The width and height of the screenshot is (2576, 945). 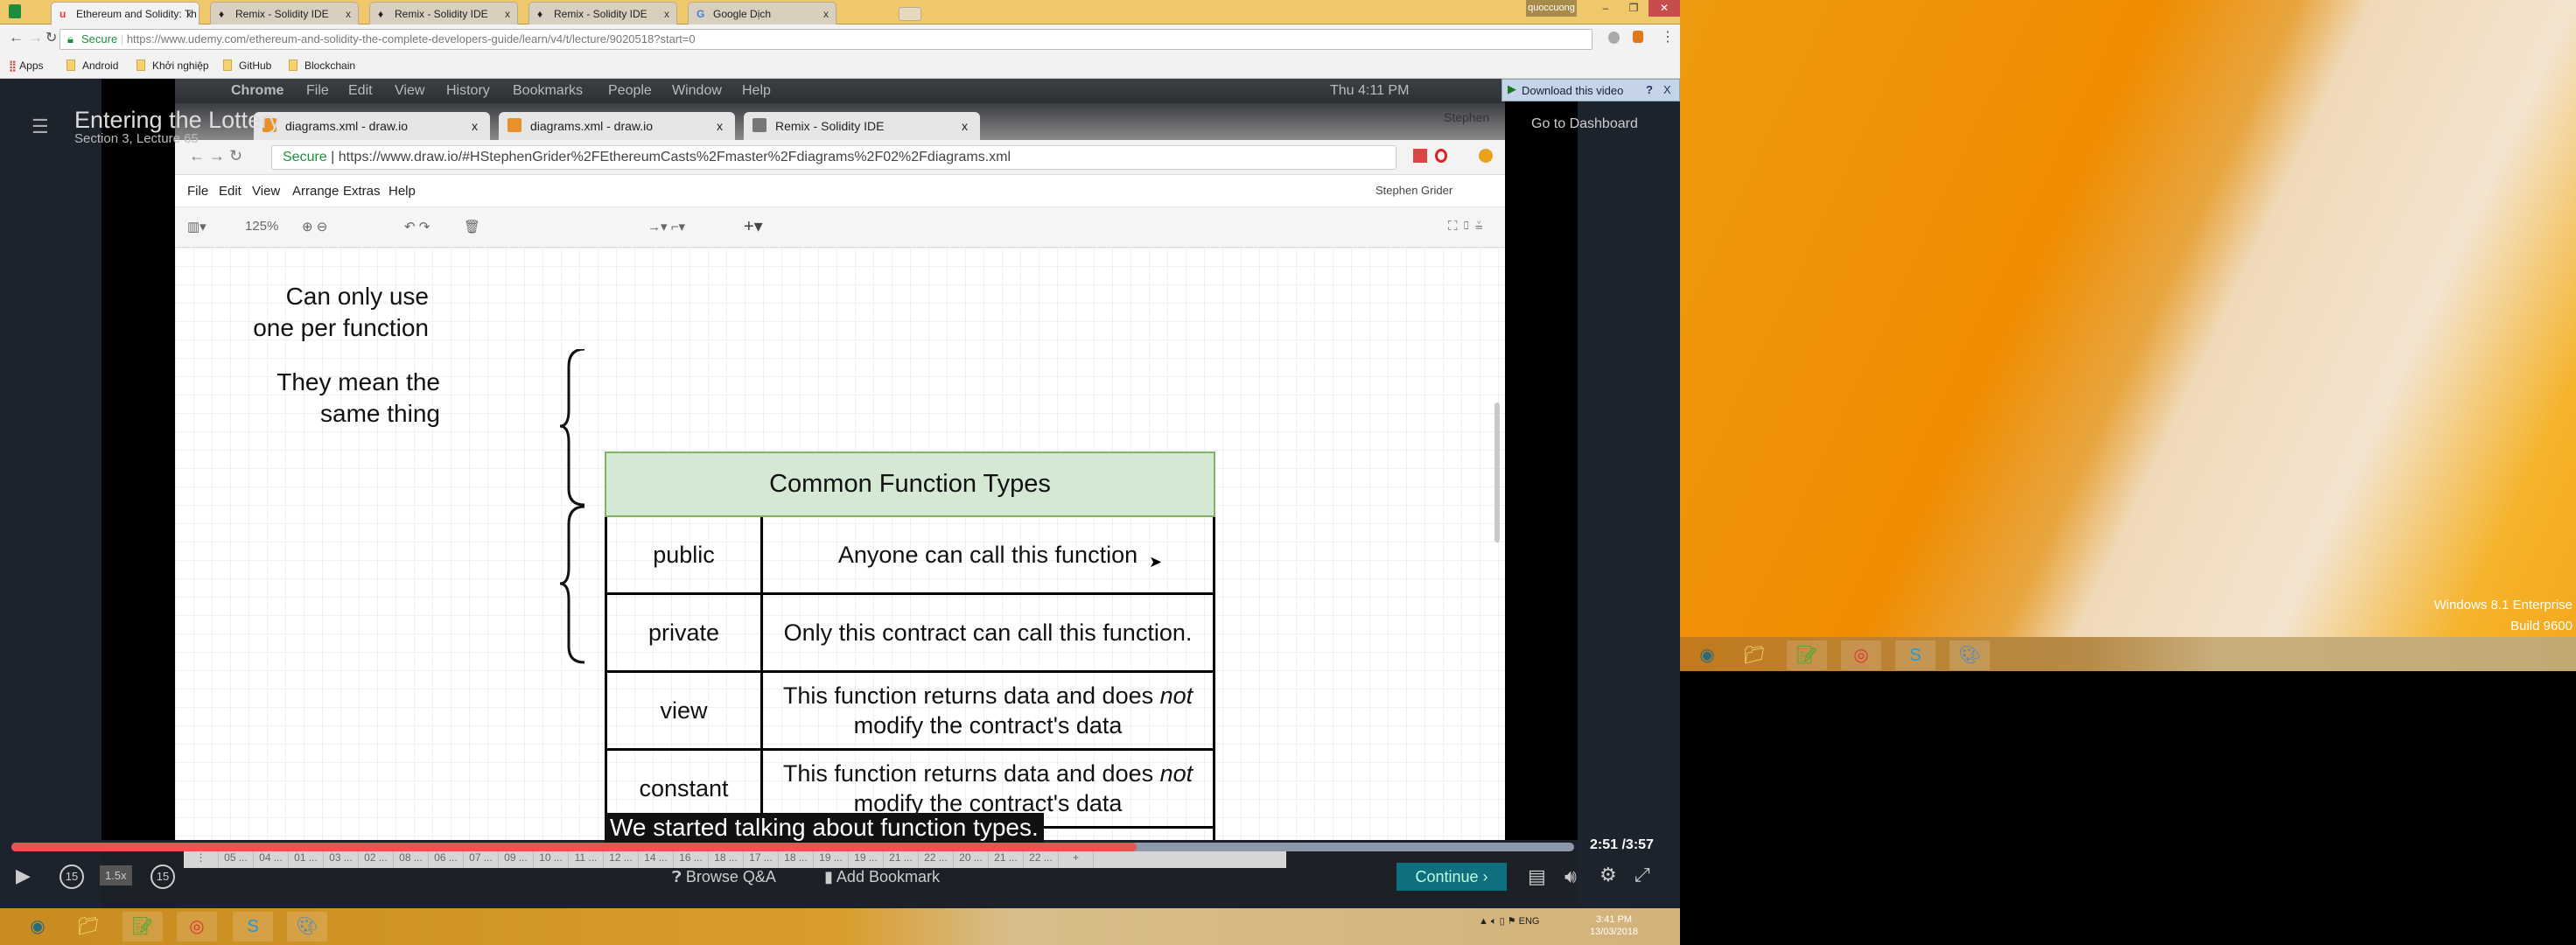 I want to click on add-bookmark-button: ▮ Add Bookmark, so click(x=882, y=877).